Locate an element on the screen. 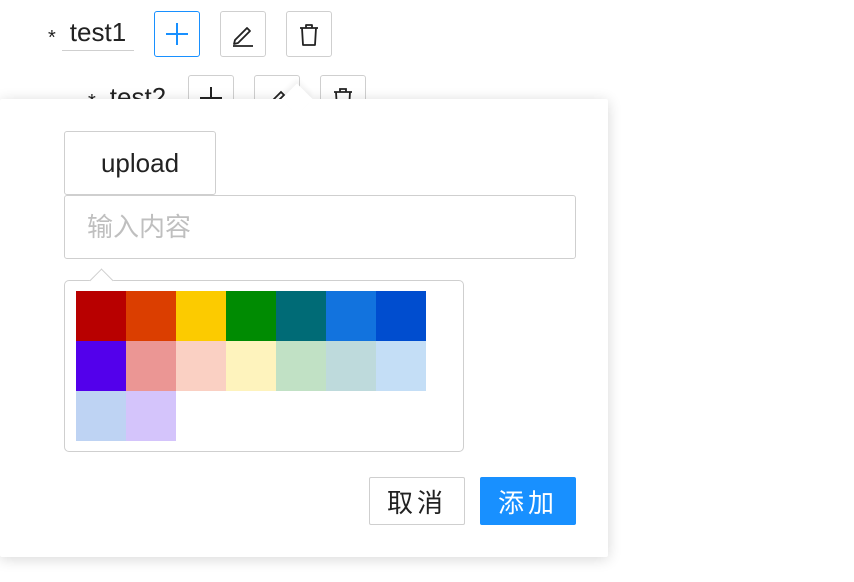 This screenshot has width=854, height=582. palette-arrow is located at coordinates (101, 280).